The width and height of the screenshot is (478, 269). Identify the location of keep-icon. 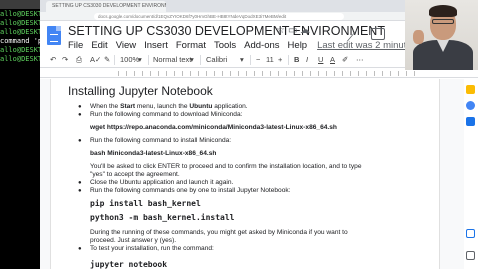
(470, 89).